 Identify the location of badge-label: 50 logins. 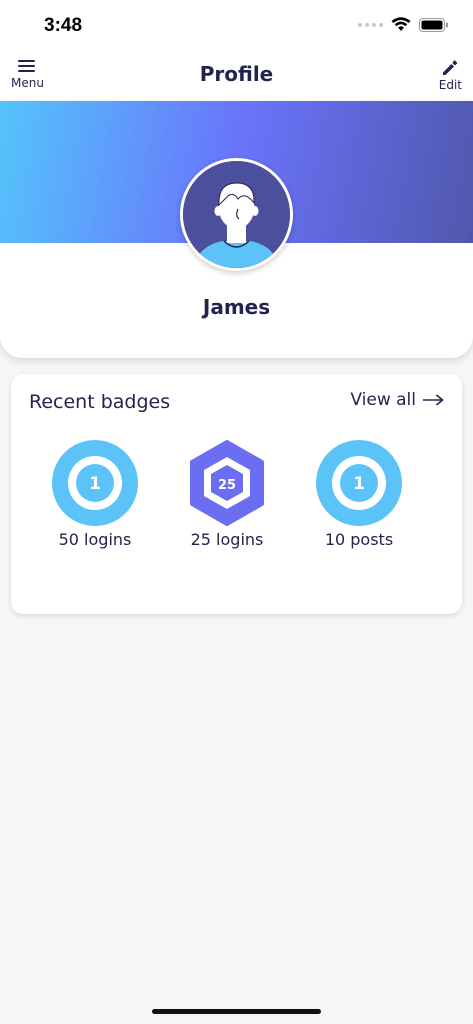
(95, 539).